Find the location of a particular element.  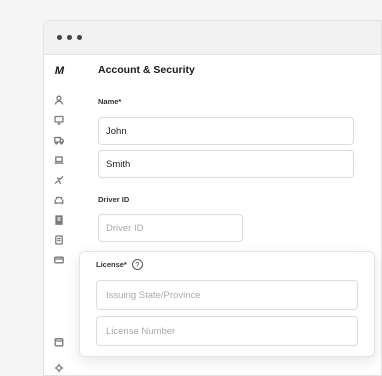

driver-id-label: Driver ID is located at coordinates (114, 199).